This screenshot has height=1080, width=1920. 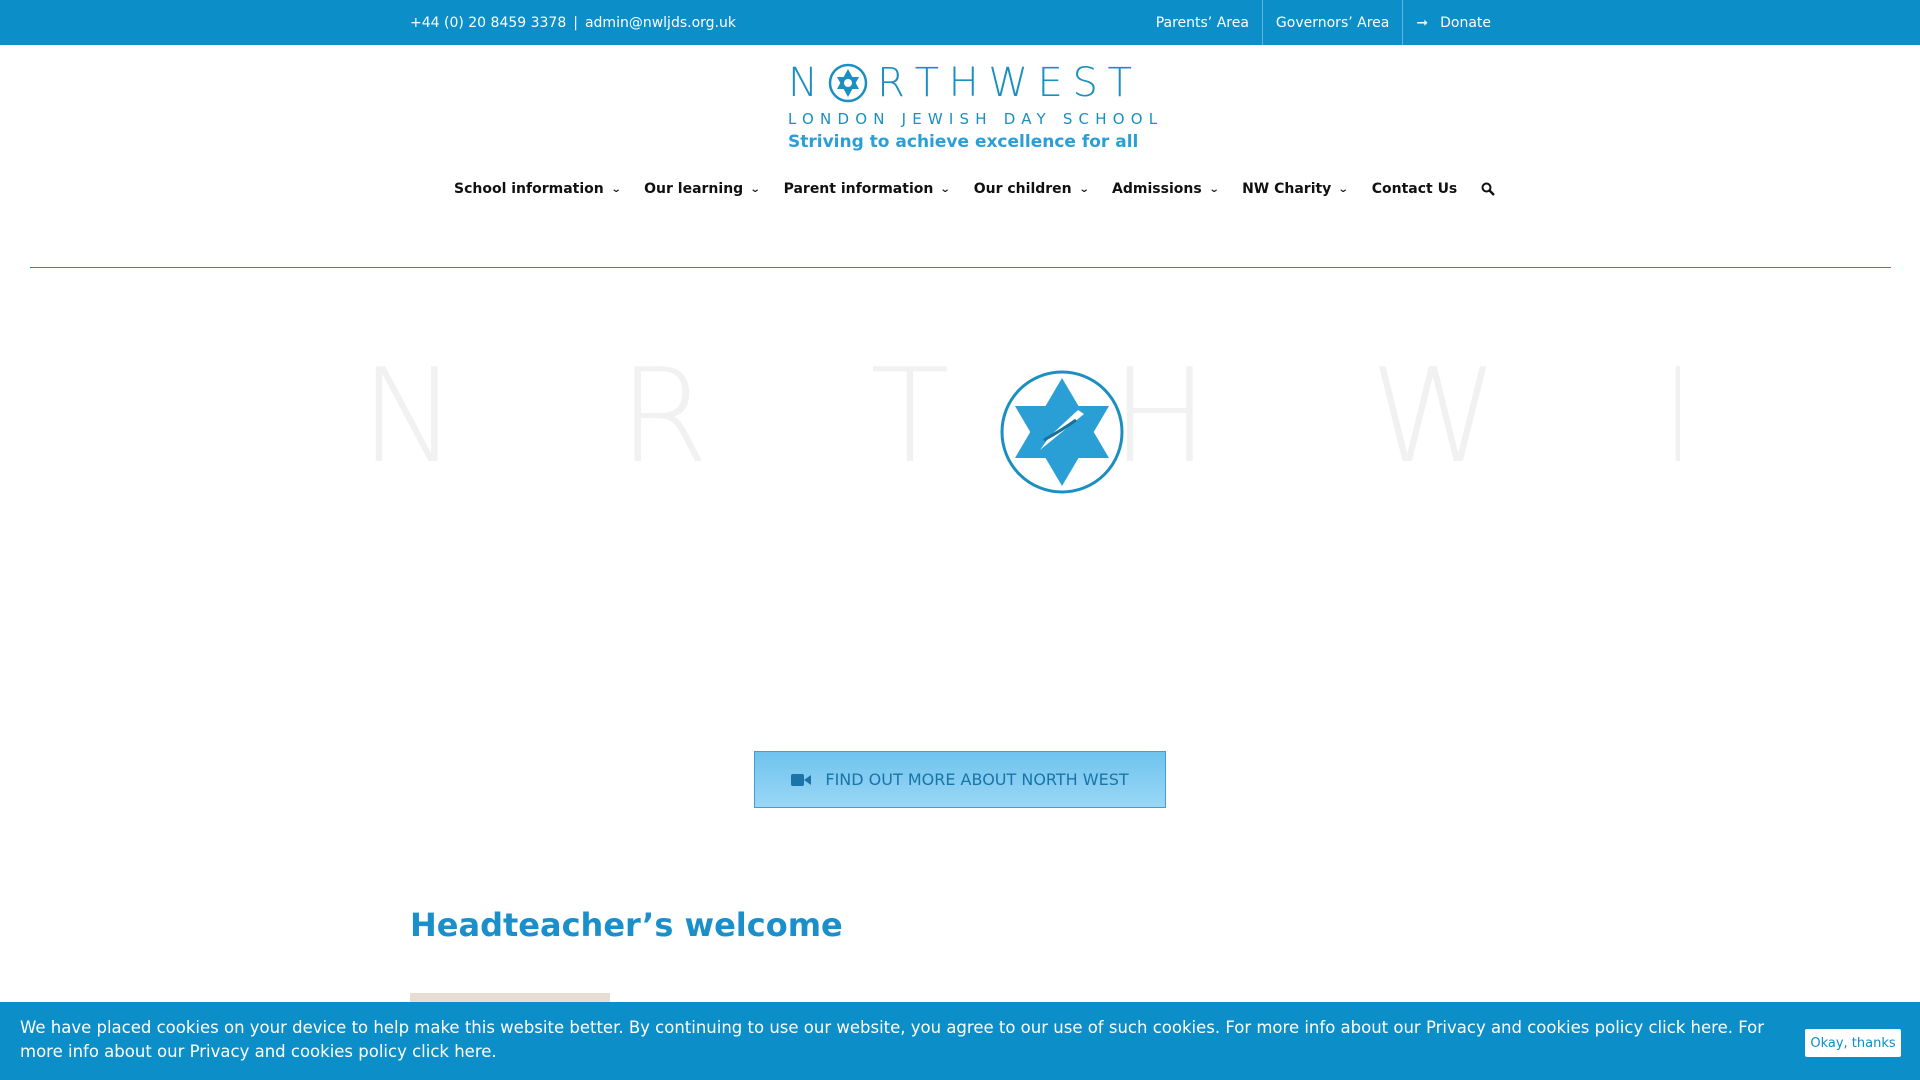 I want to click on donate-label: Donate, so click(x=1465, y=22).